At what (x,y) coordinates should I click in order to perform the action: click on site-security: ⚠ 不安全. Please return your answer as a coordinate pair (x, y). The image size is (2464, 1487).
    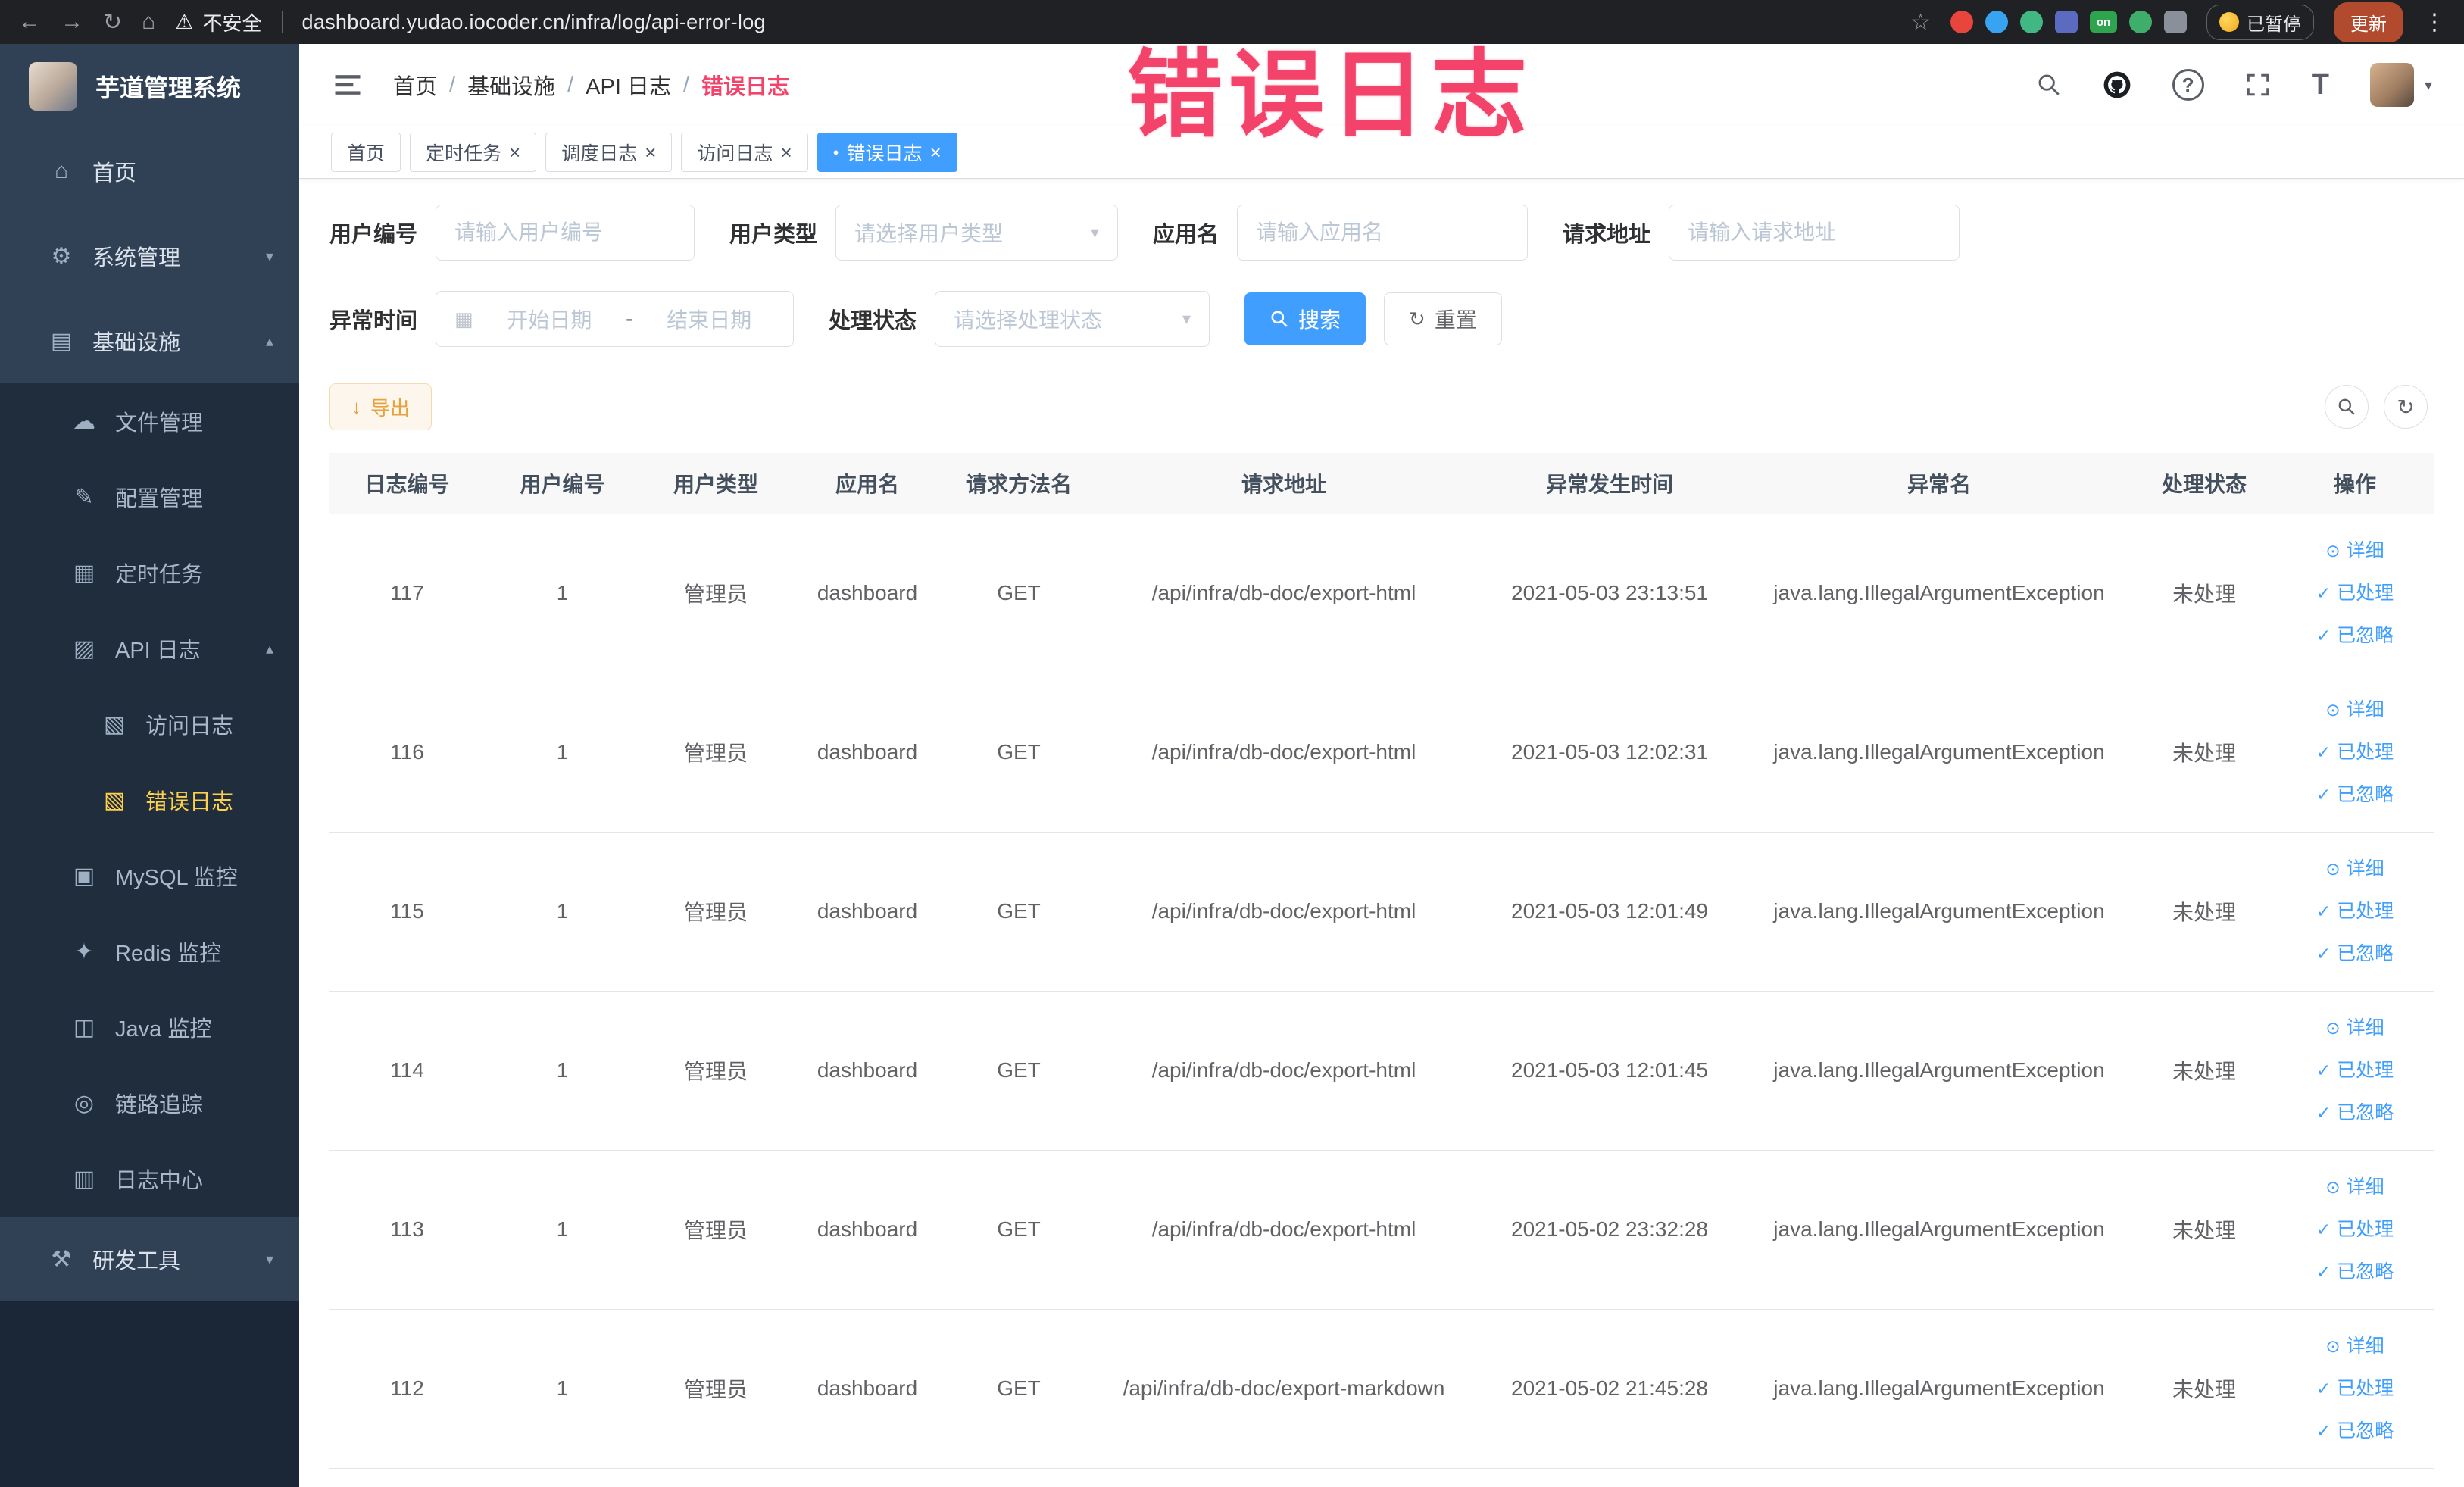
    Looking at the image, I should click on (218, 22).